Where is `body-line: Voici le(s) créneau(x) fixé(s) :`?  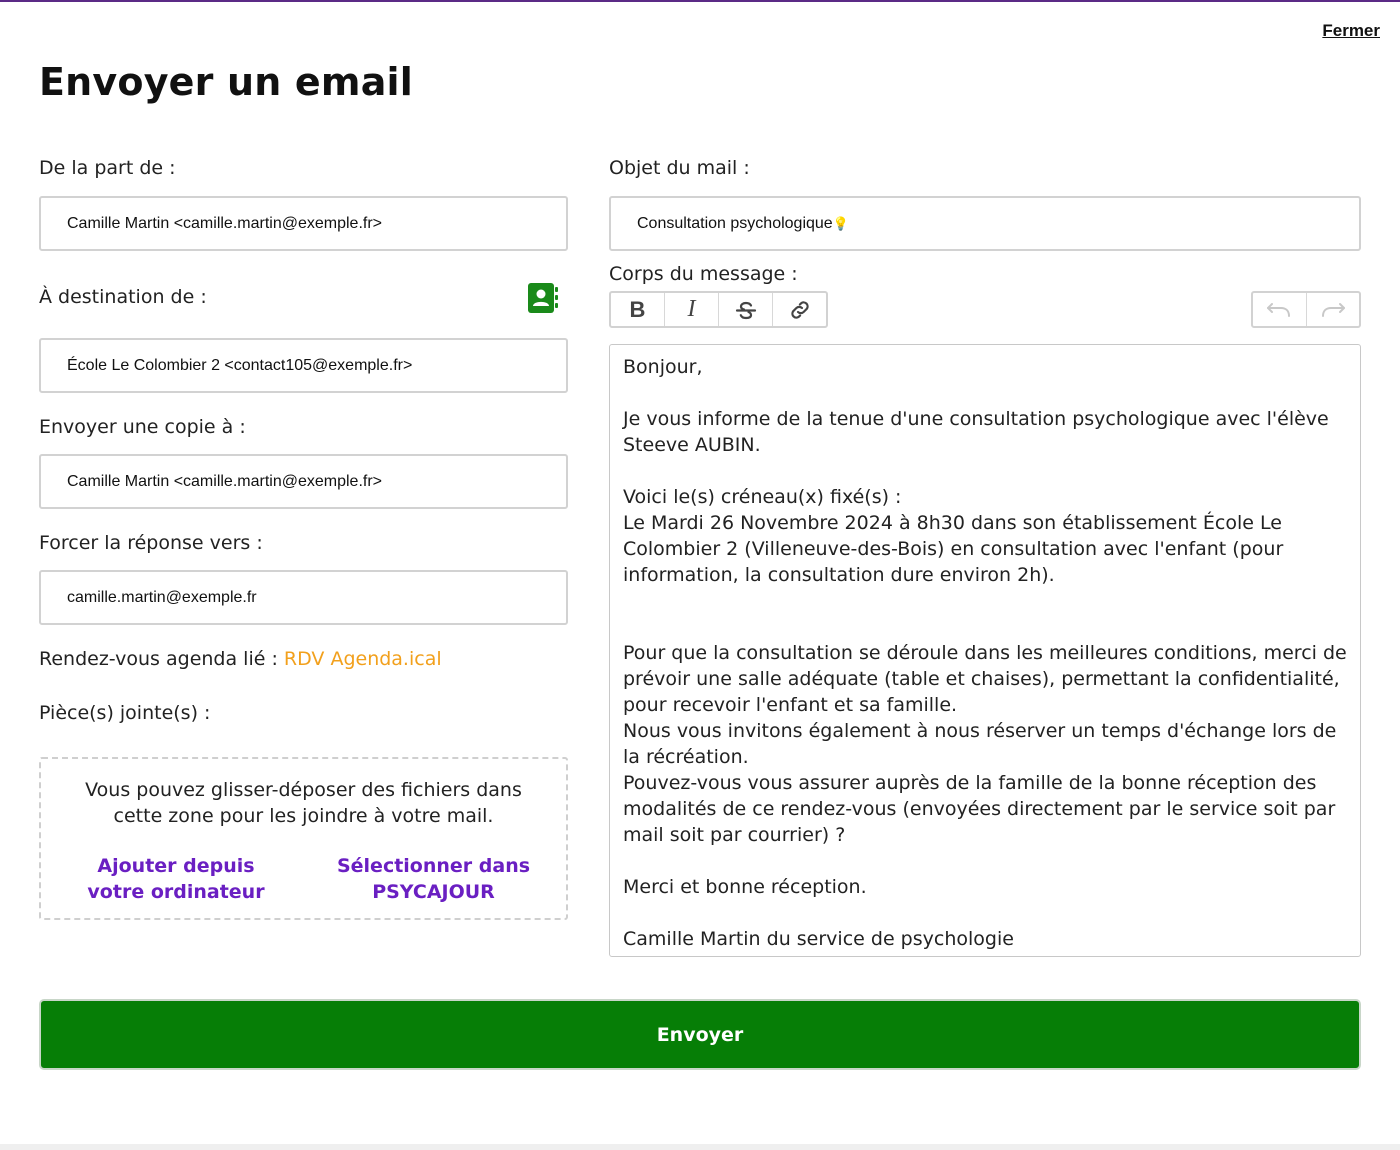
body-line: Voici le(s) créneau(x) fixé(s) : is located at coordinates (762, 497).